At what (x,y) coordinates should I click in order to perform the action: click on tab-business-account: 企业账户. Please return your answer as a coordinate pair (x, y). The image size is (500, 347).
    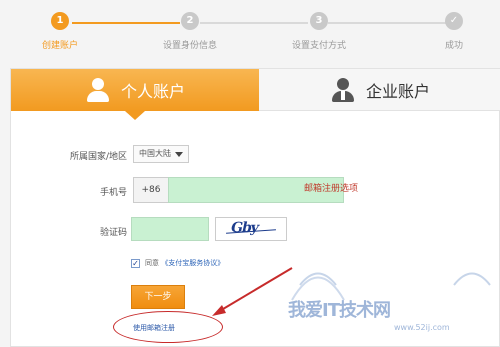
    Looking at the image, I should click on (379, 90).